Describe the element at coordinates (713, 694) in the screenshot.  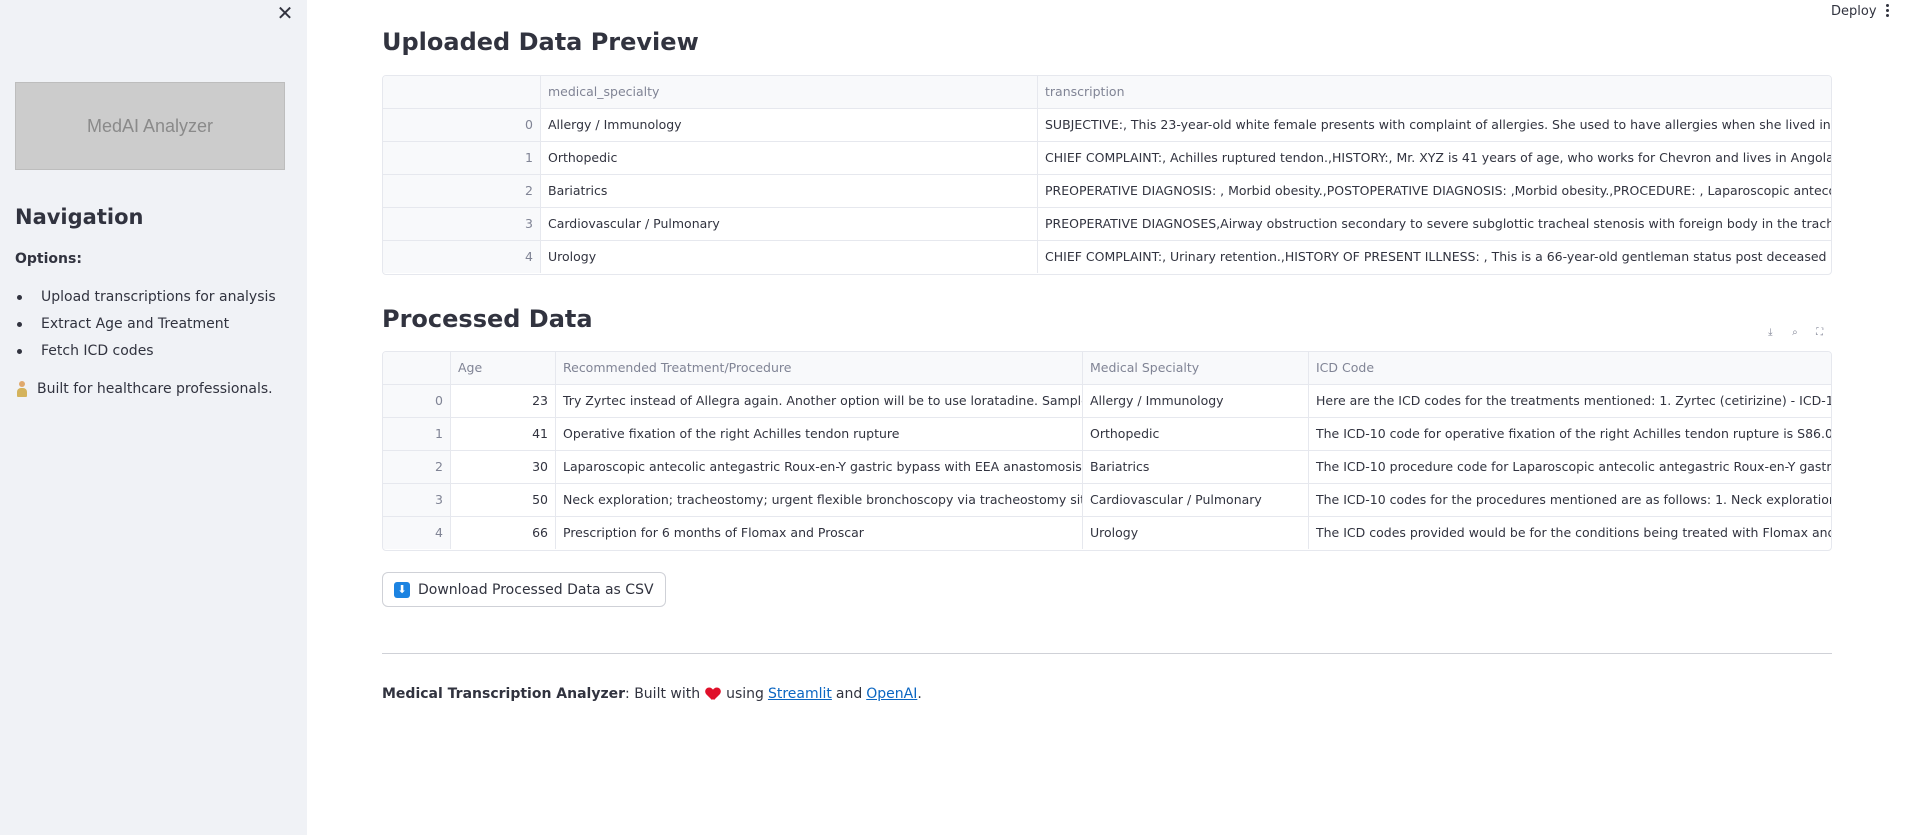
I see `heart-icon` at that location.